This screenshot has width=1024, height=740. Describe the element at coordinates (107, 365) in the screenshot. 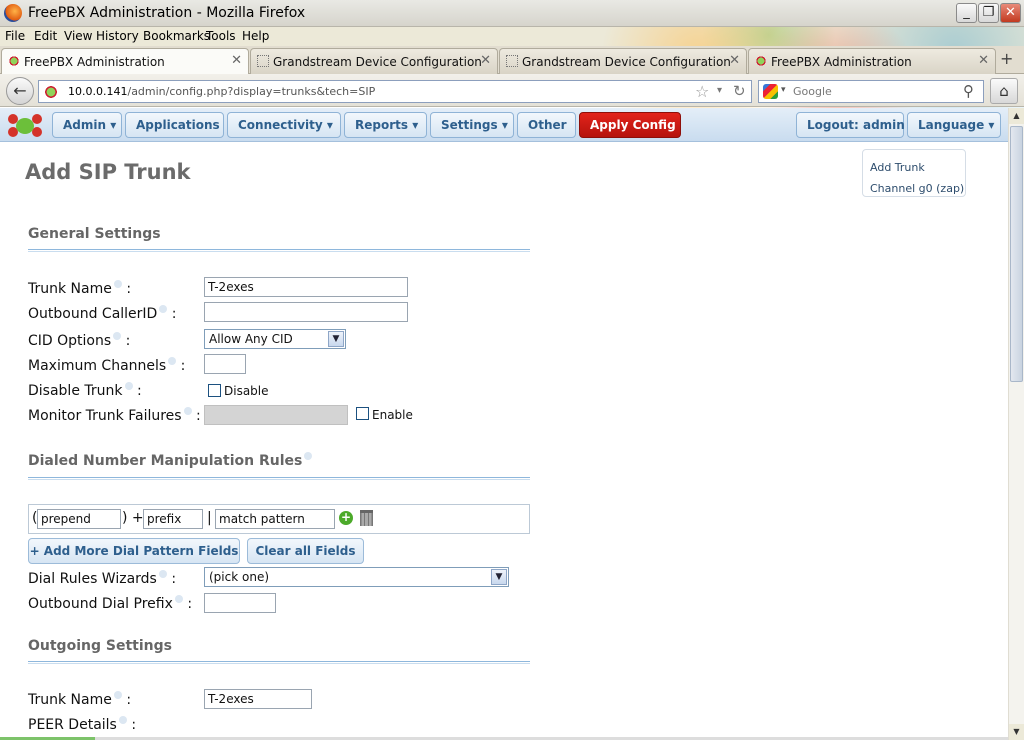

I see `maximum-channels-label: Maximum Channels :` at that location.